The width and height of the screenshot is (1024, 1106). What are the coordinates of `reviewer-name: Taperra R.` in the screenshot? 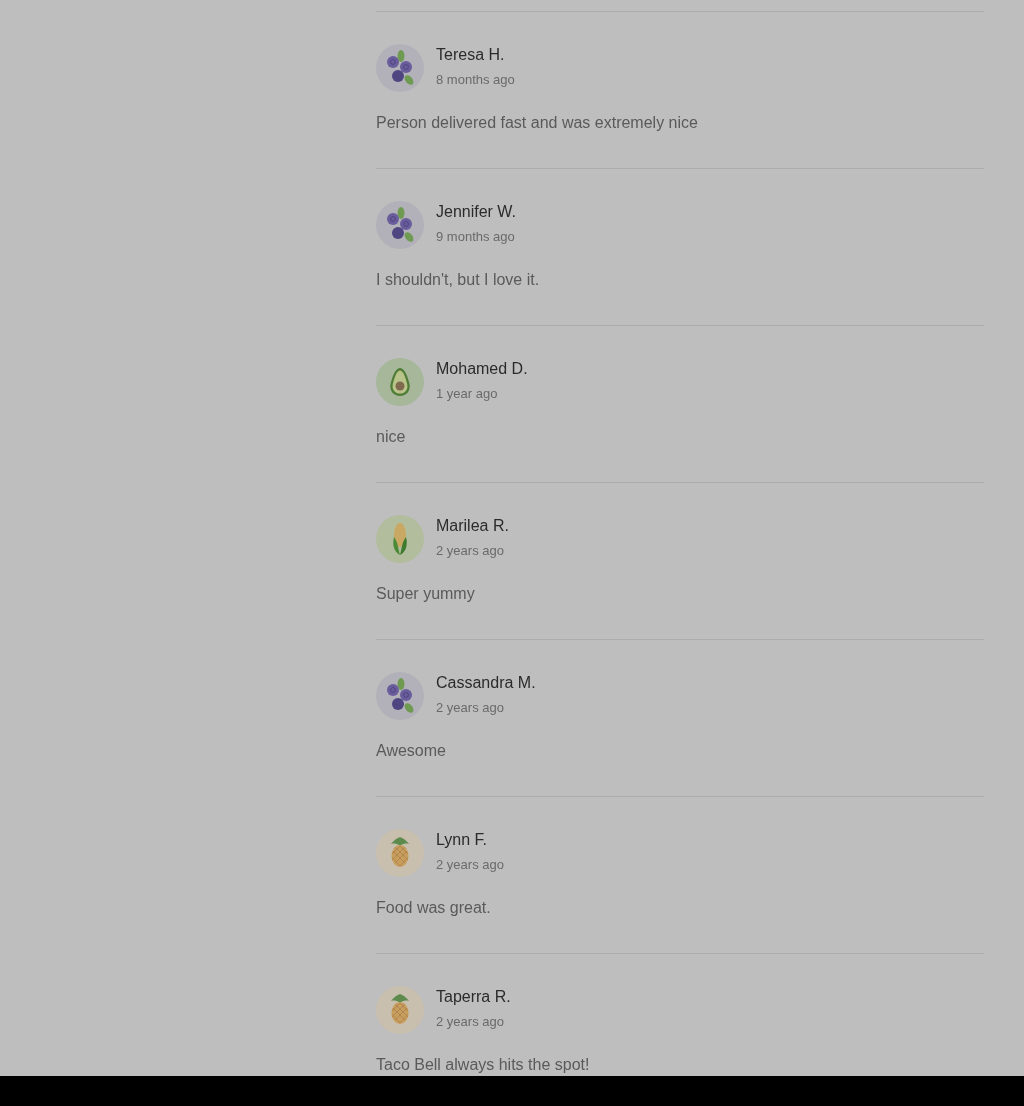 It's located at (473, 997).